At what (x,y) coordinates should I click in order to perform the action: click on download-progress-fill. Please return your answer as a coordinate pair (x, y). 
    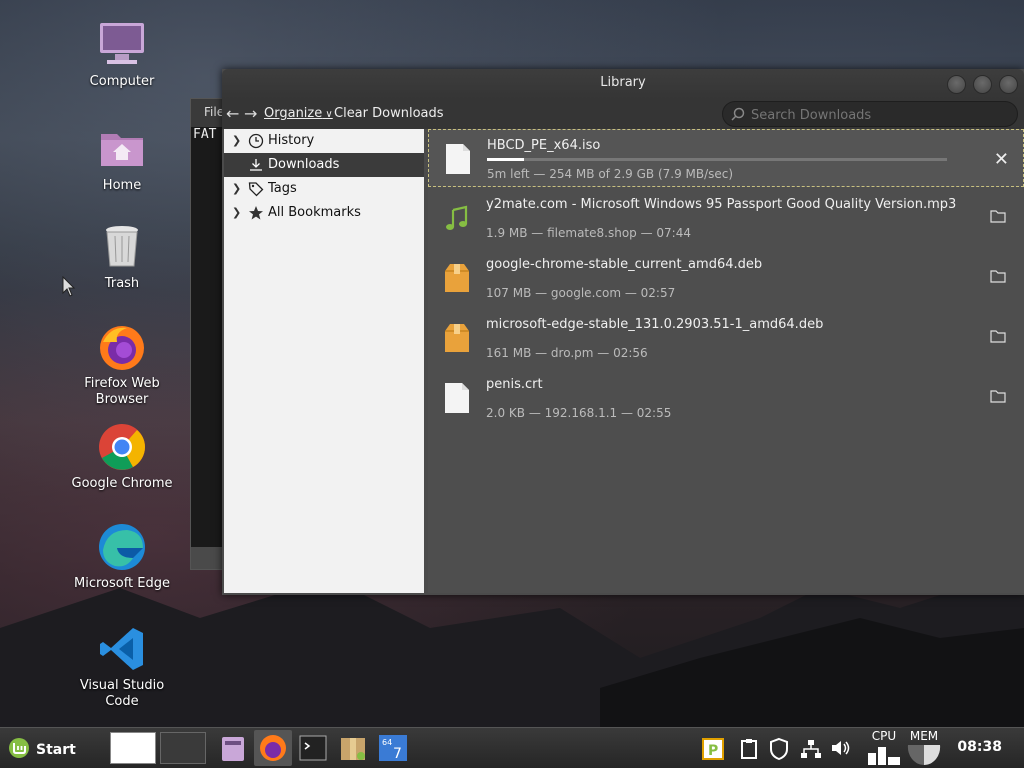
    Looking at the image, I should click on (505, 159).